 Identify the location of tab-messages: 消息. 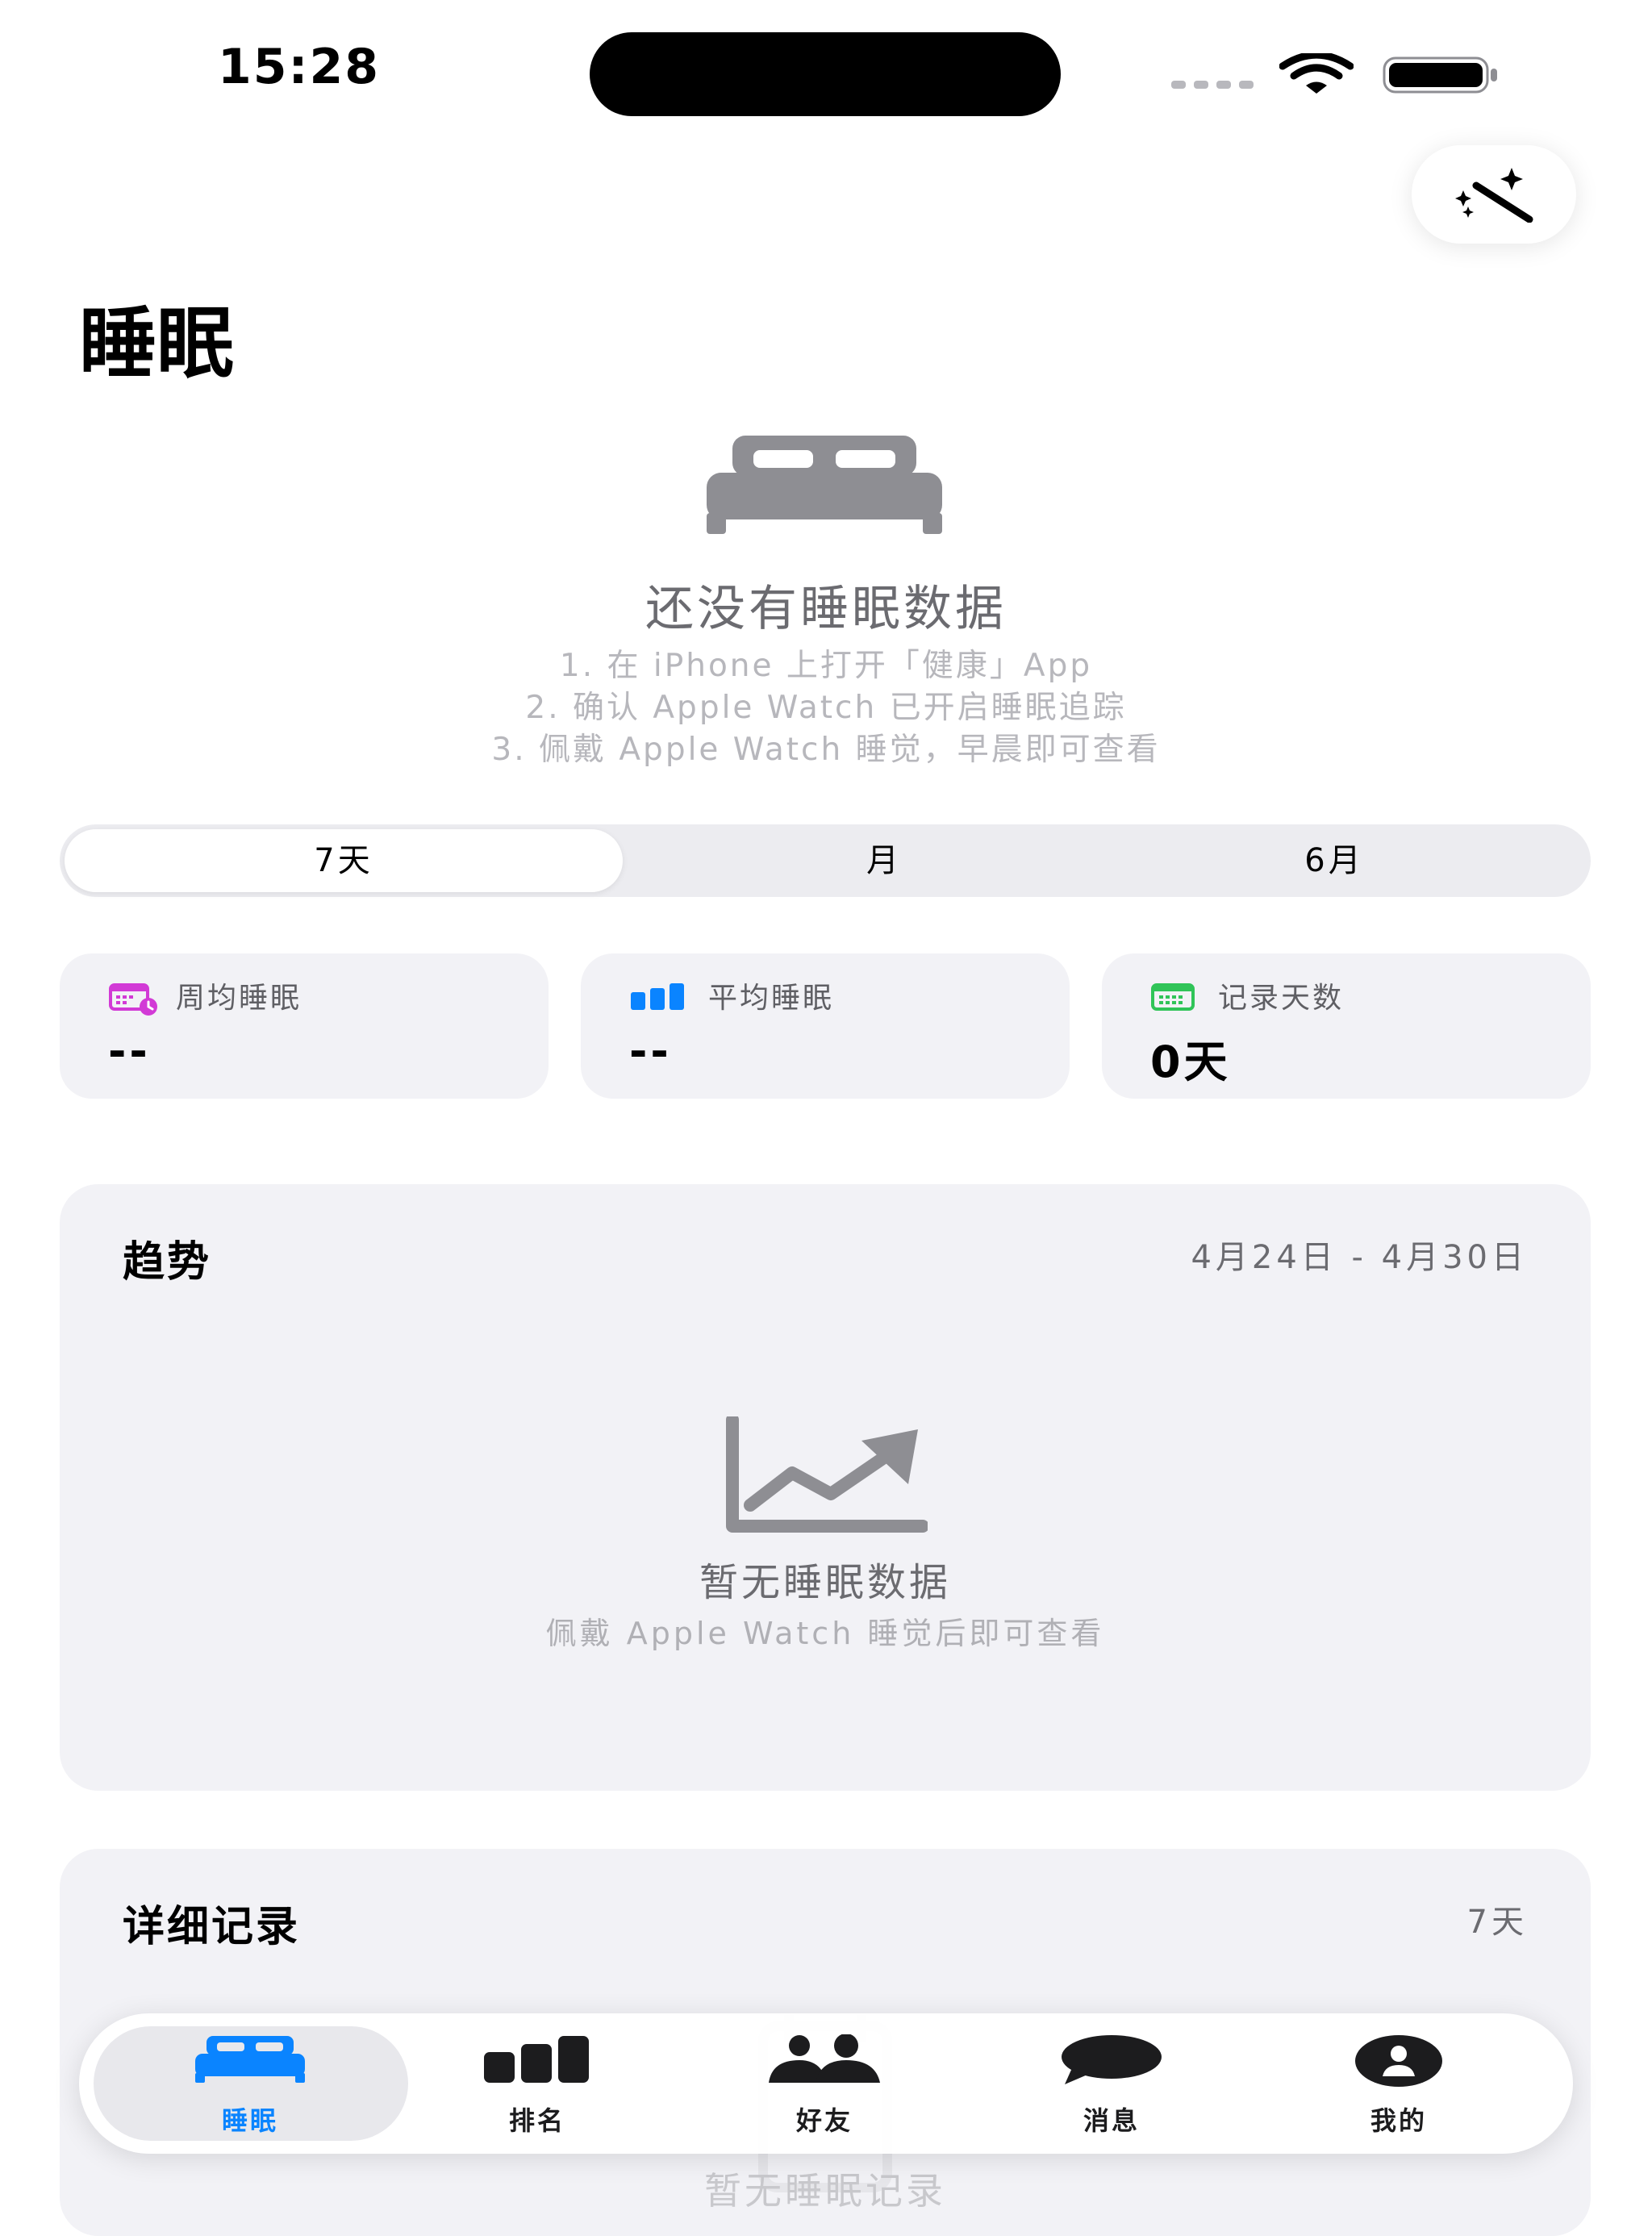
(1112, 2083).